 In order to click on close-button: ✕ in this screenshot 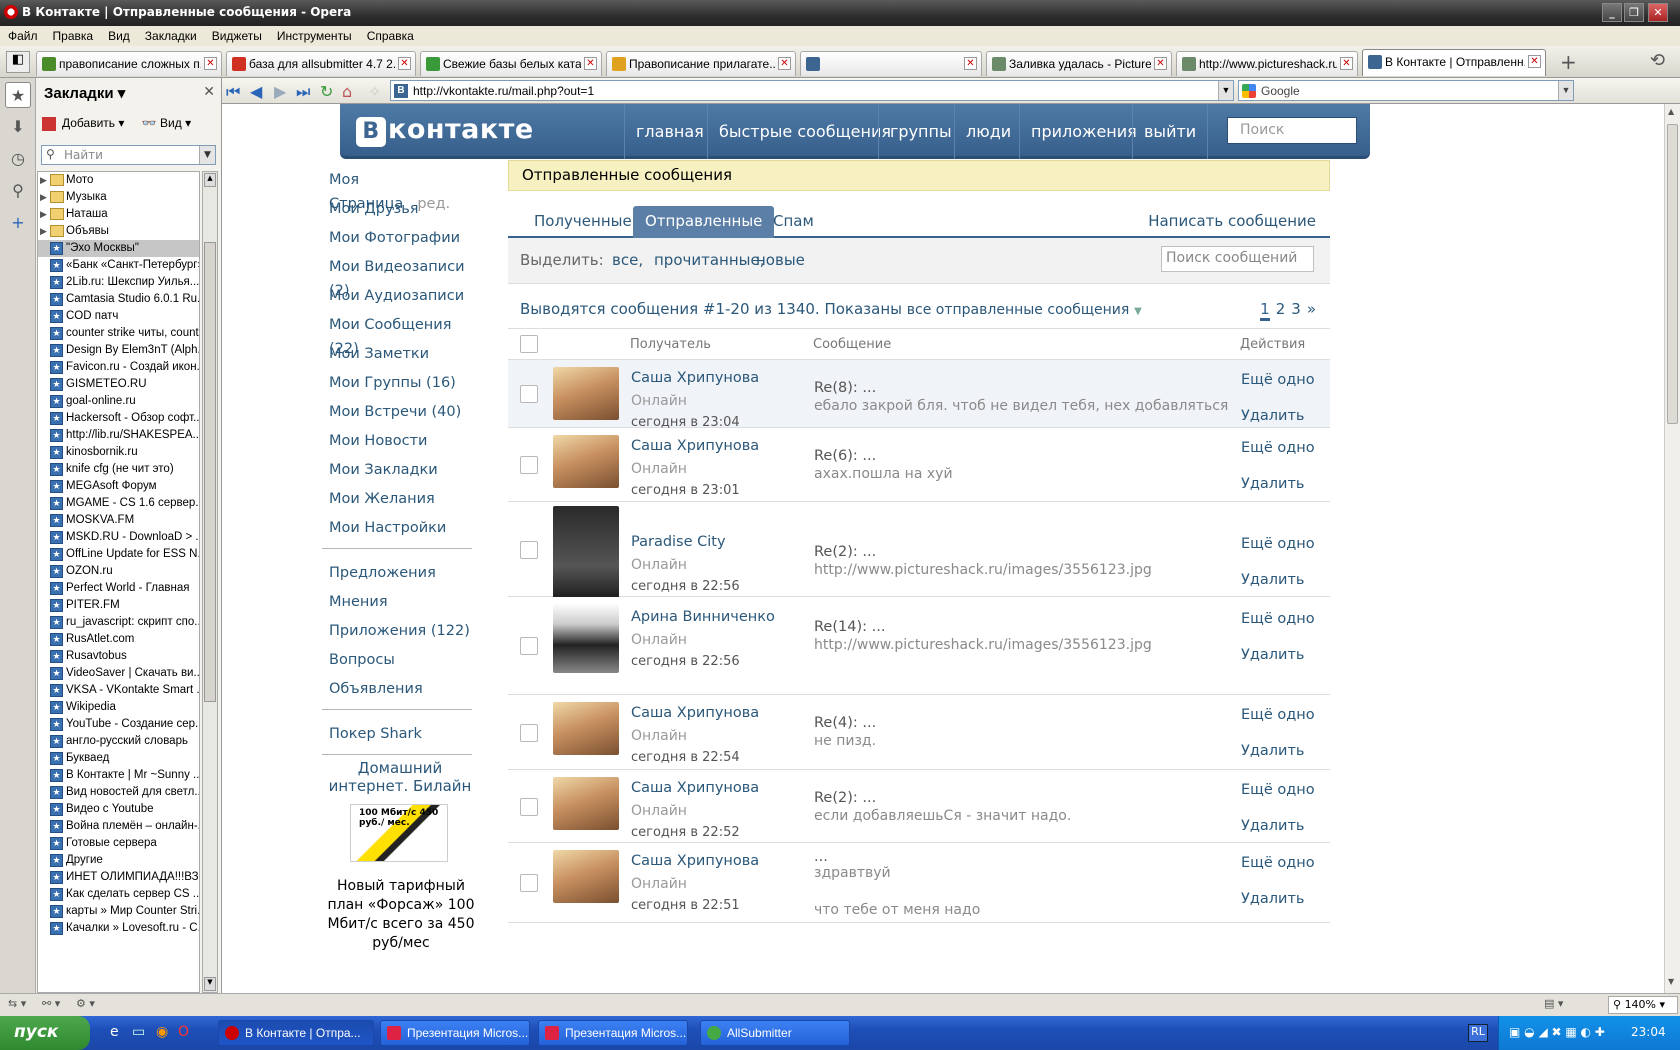, I will do `click(1658, 12)`.